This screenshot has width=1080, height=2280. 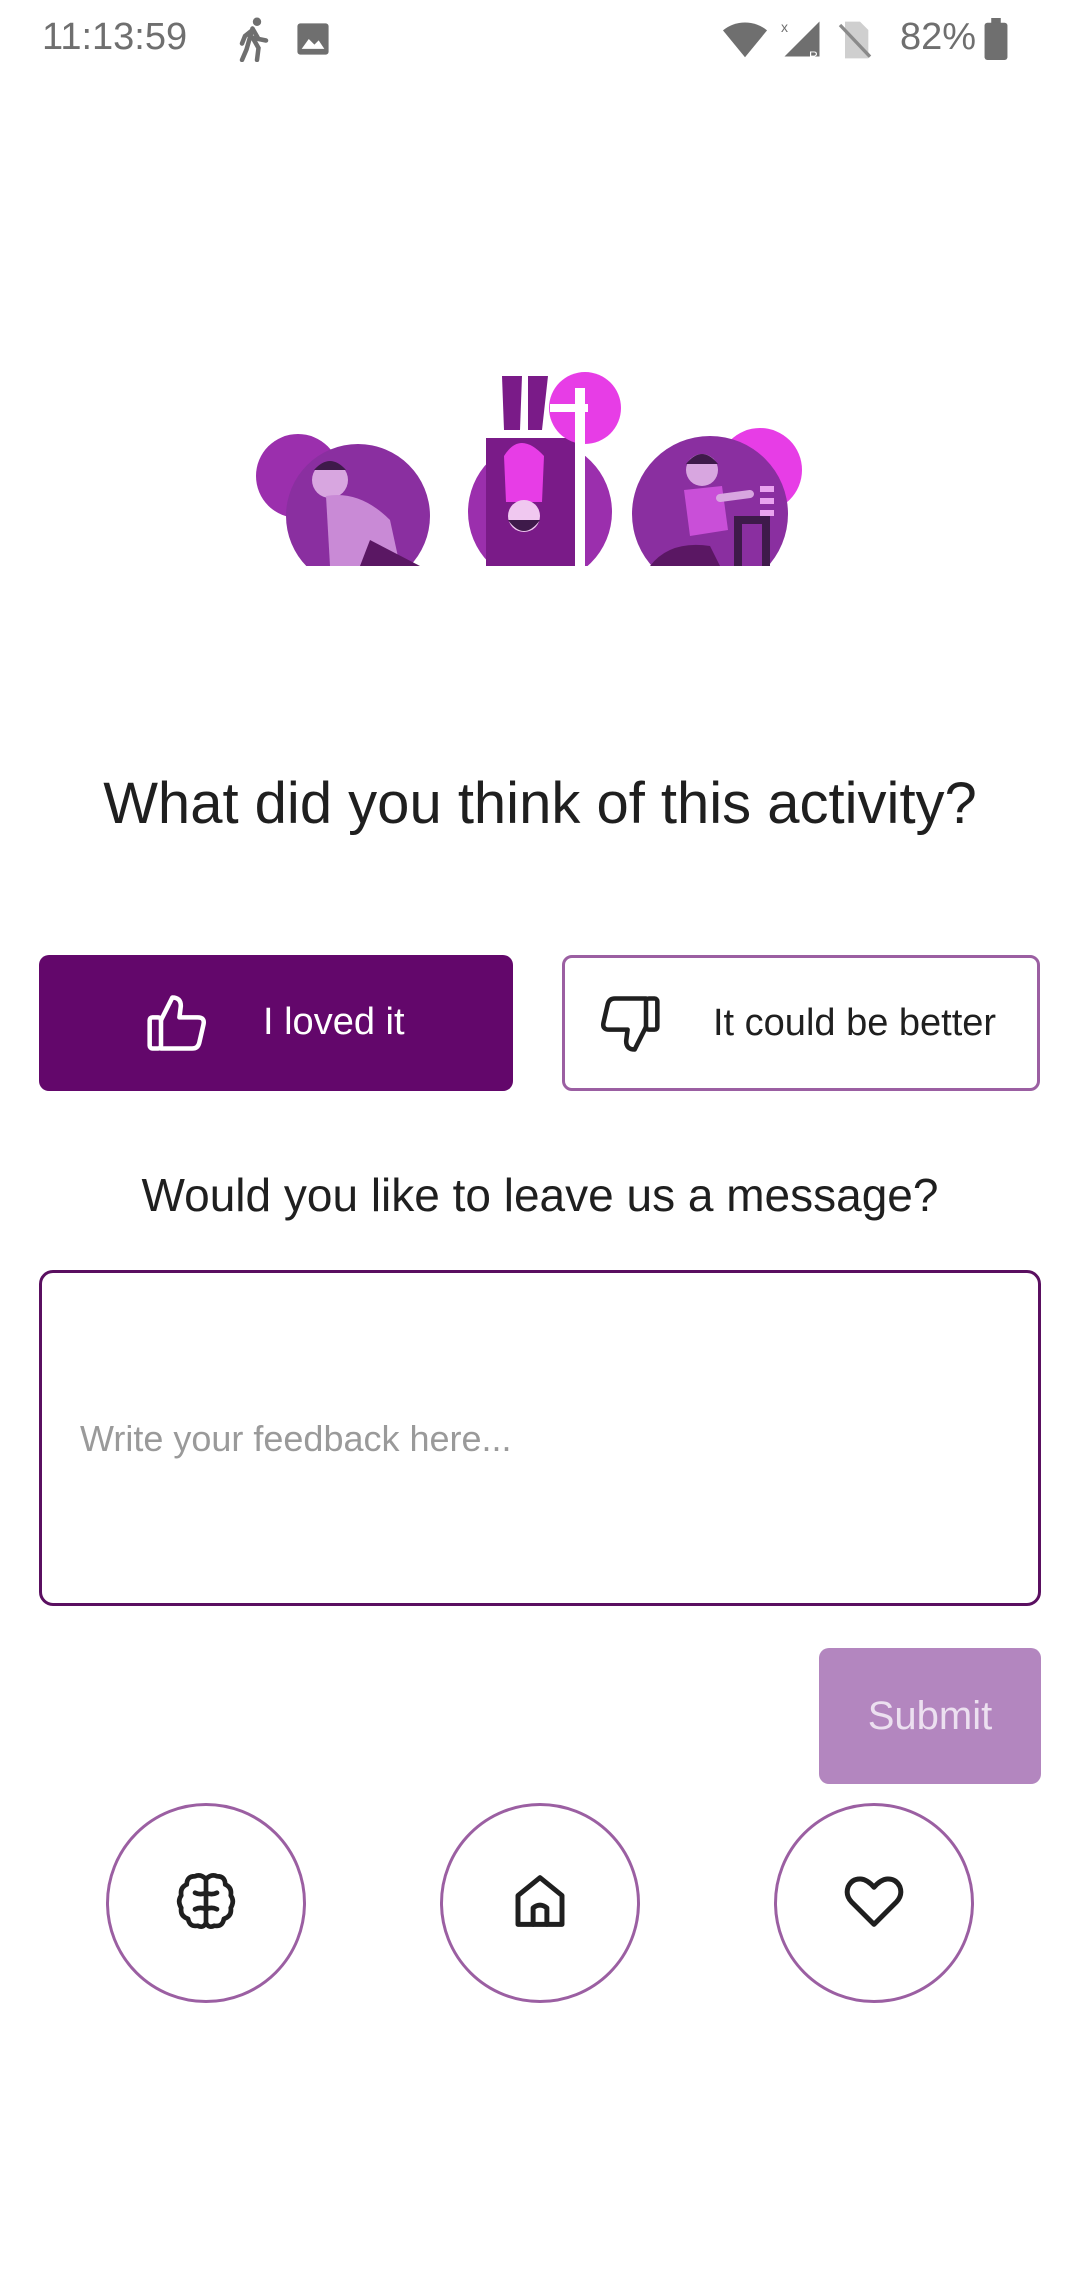 What do you see at coordinates (813, 54) in the screenshot?
I see `svg-text: R` at bounding box center [813, 54].